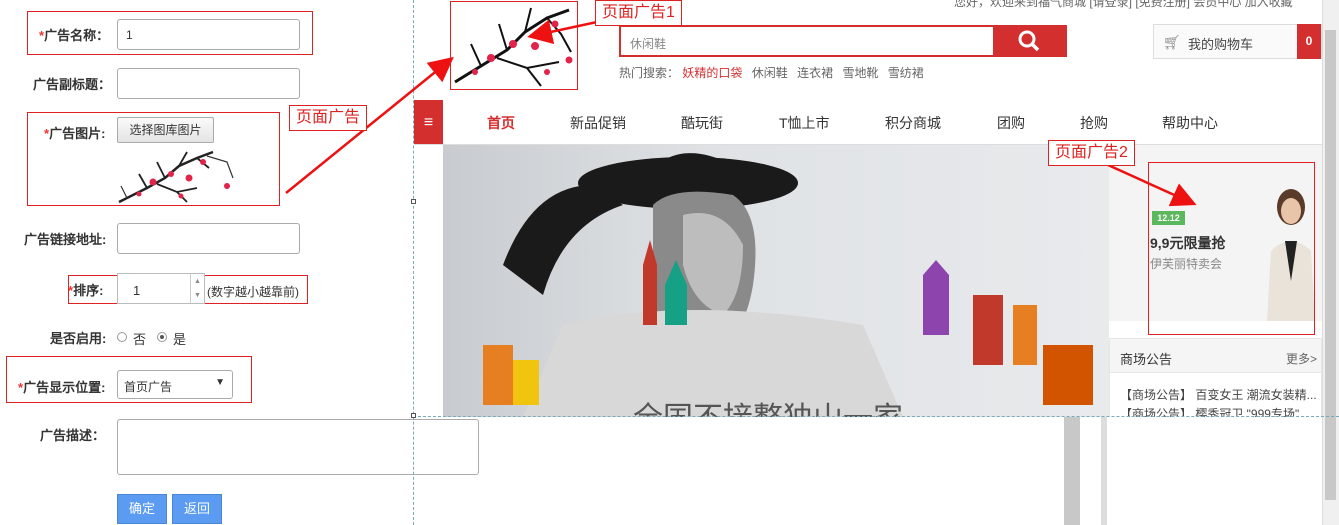  Describe the element at coordinates (1091, 153) in the screenshot. I see `callout-page-ad-2: 页面广告2` at that location.